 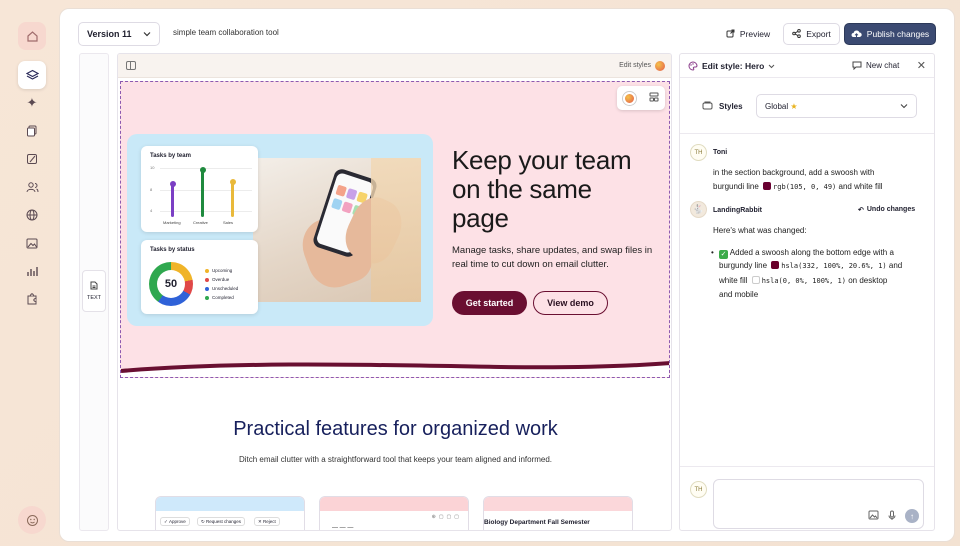 I want to click on panel-header: Edit style: Hero New chat ✕, so click(x=807, y=66).